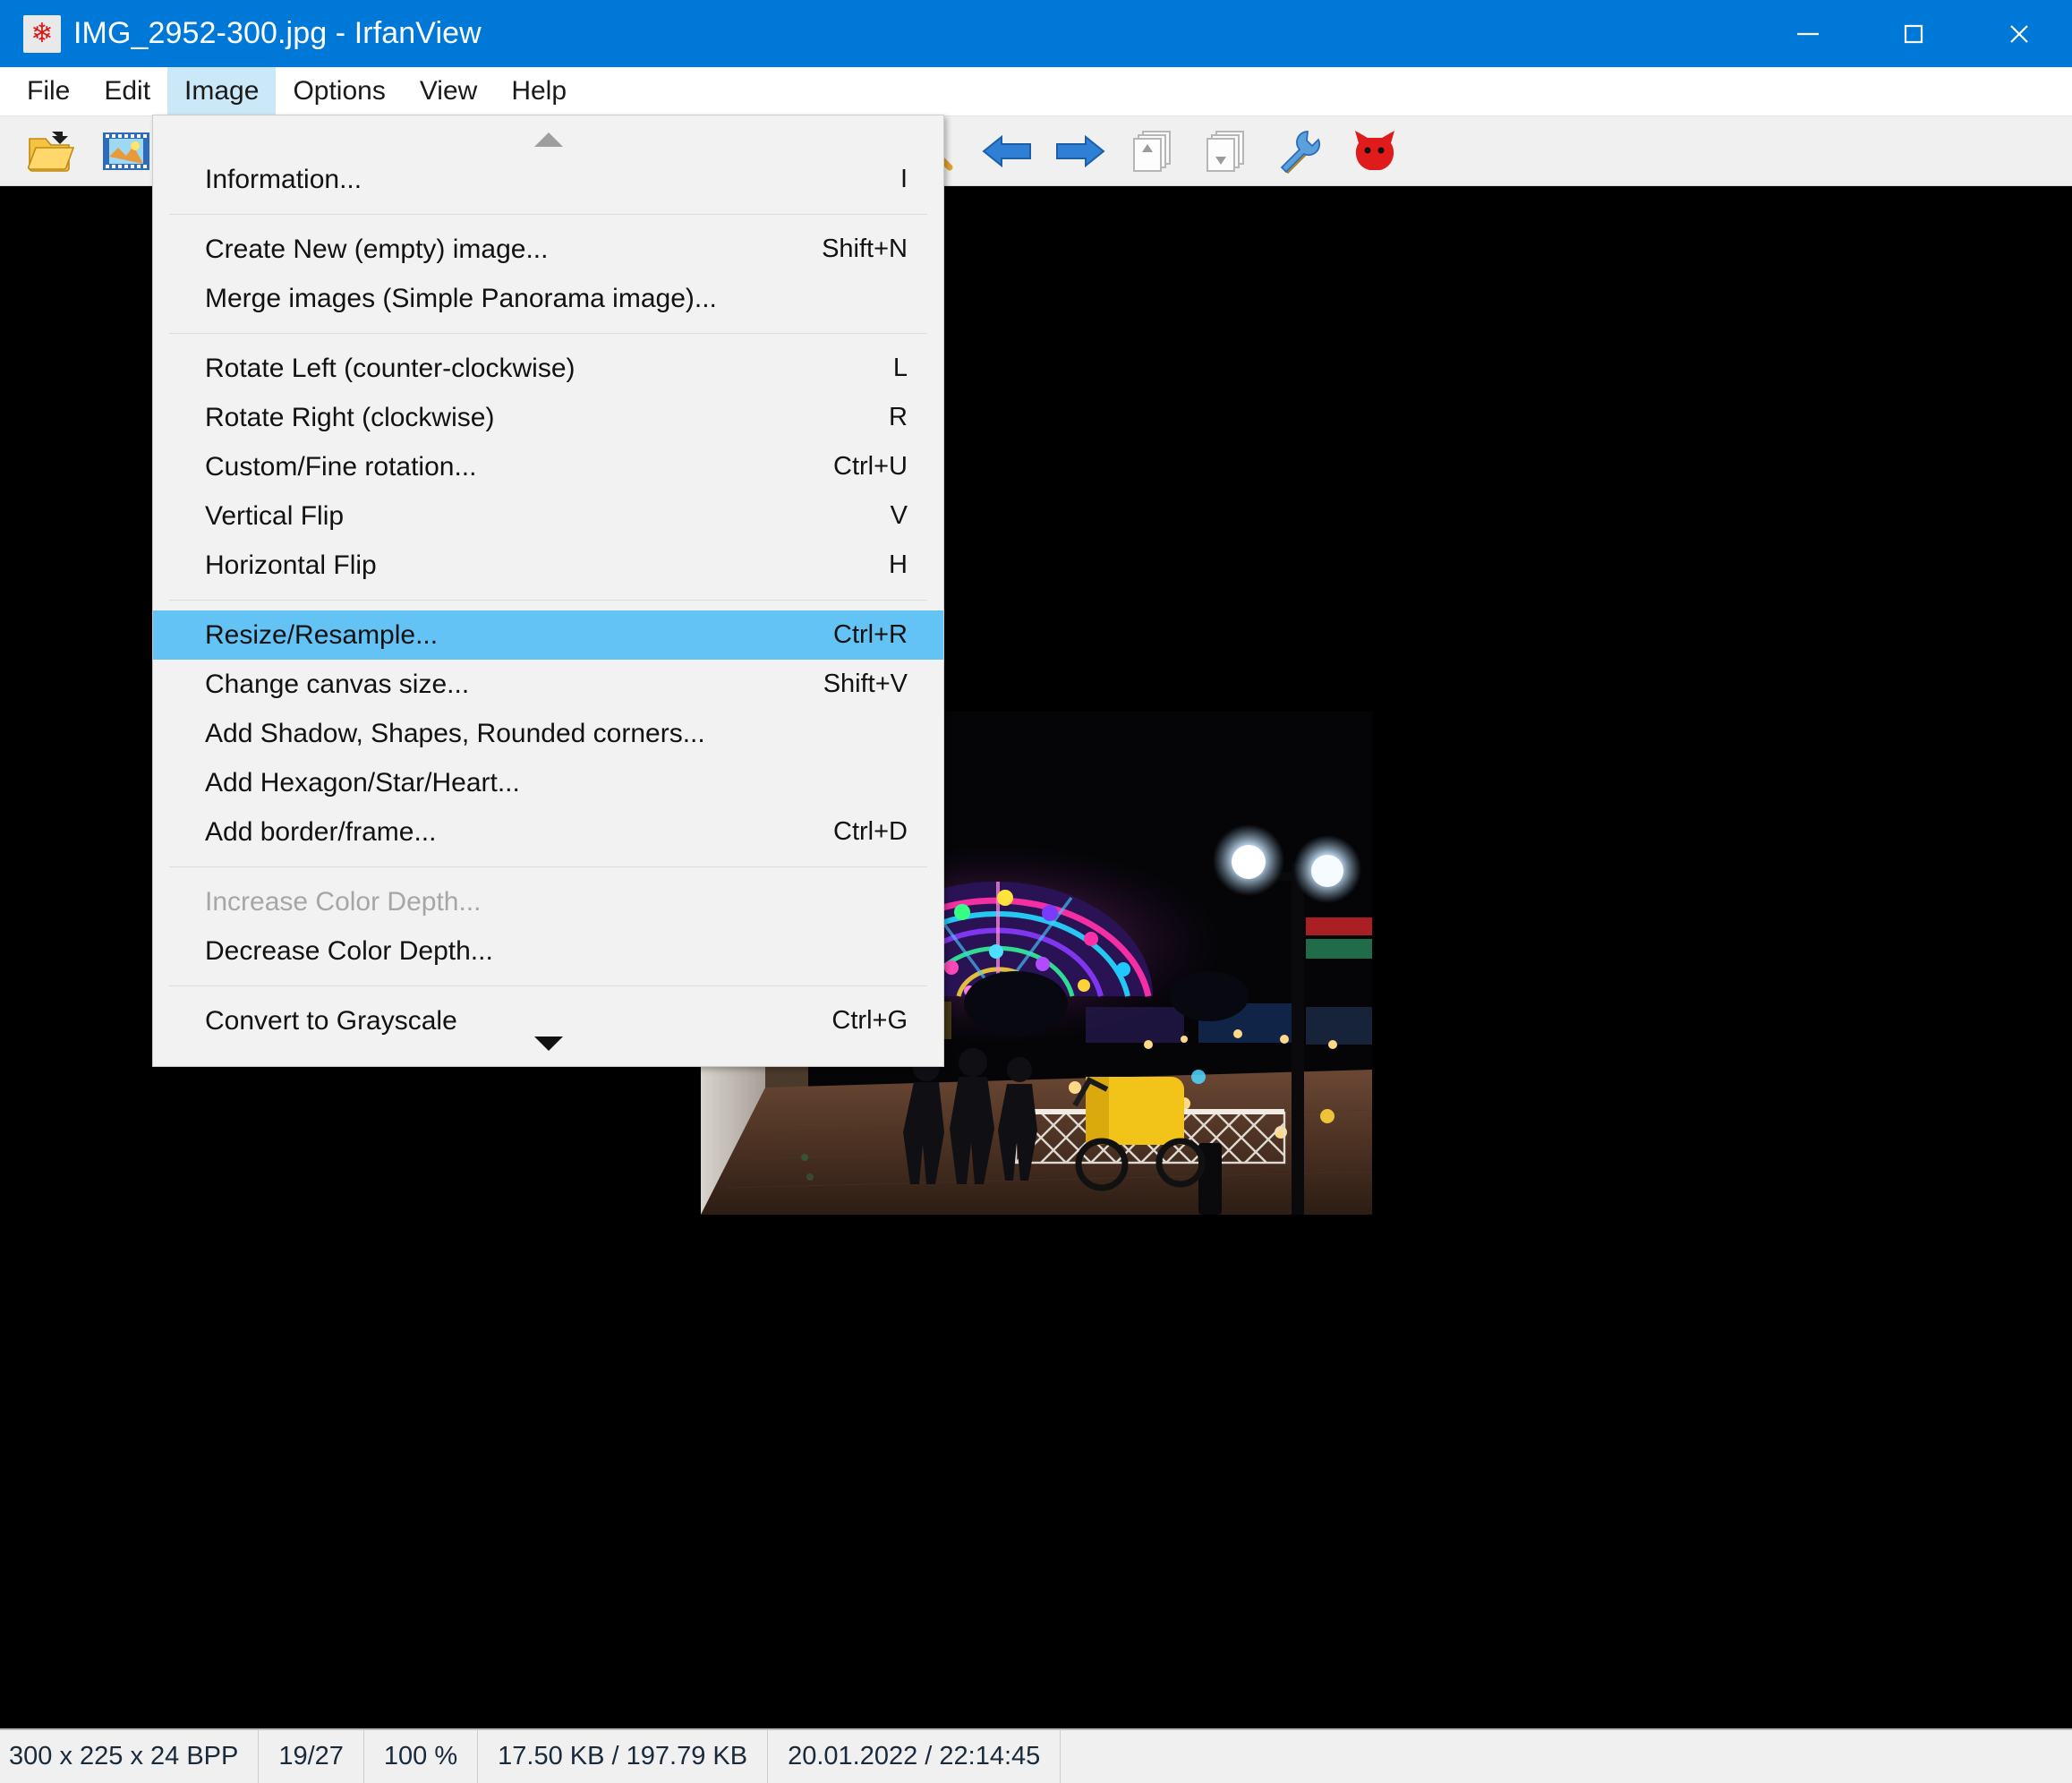 The width and height of the screenshot is (2072, 1783). Describe the element at coordinates (871, 466) in the screenshot. I see `menu-item-shortcut: Ctrl+U` at that location.